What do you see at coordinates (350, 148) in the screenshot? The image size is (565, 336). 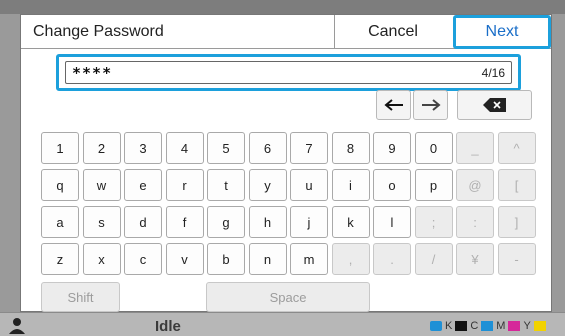 I see `key-0-7: 8` at bounding box center [350, 148].